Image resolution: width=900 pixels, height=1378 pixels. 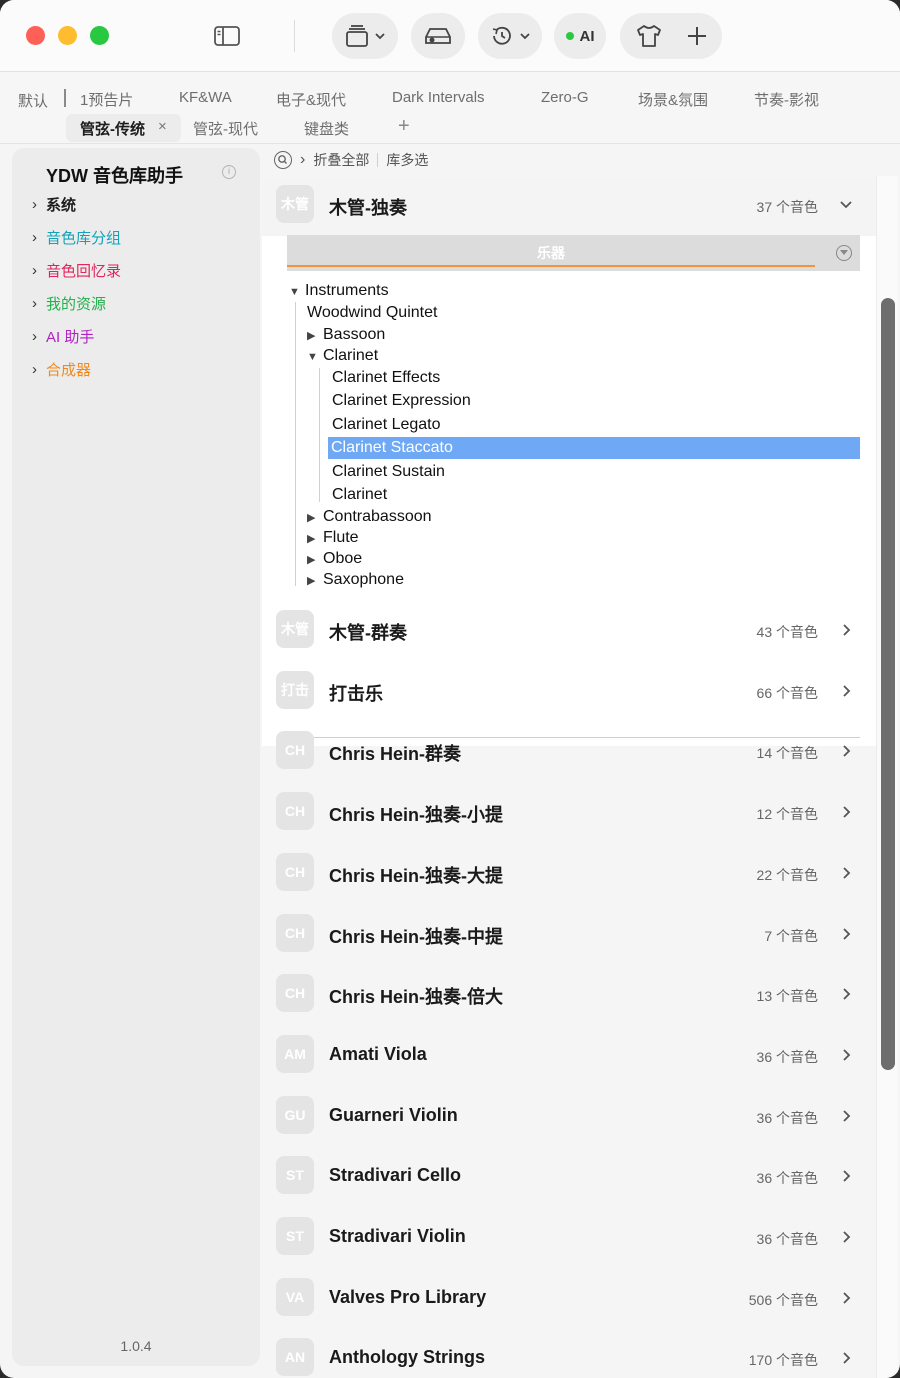 I want to click on ai-assistant-button: AI, so click(x=580, y=36).